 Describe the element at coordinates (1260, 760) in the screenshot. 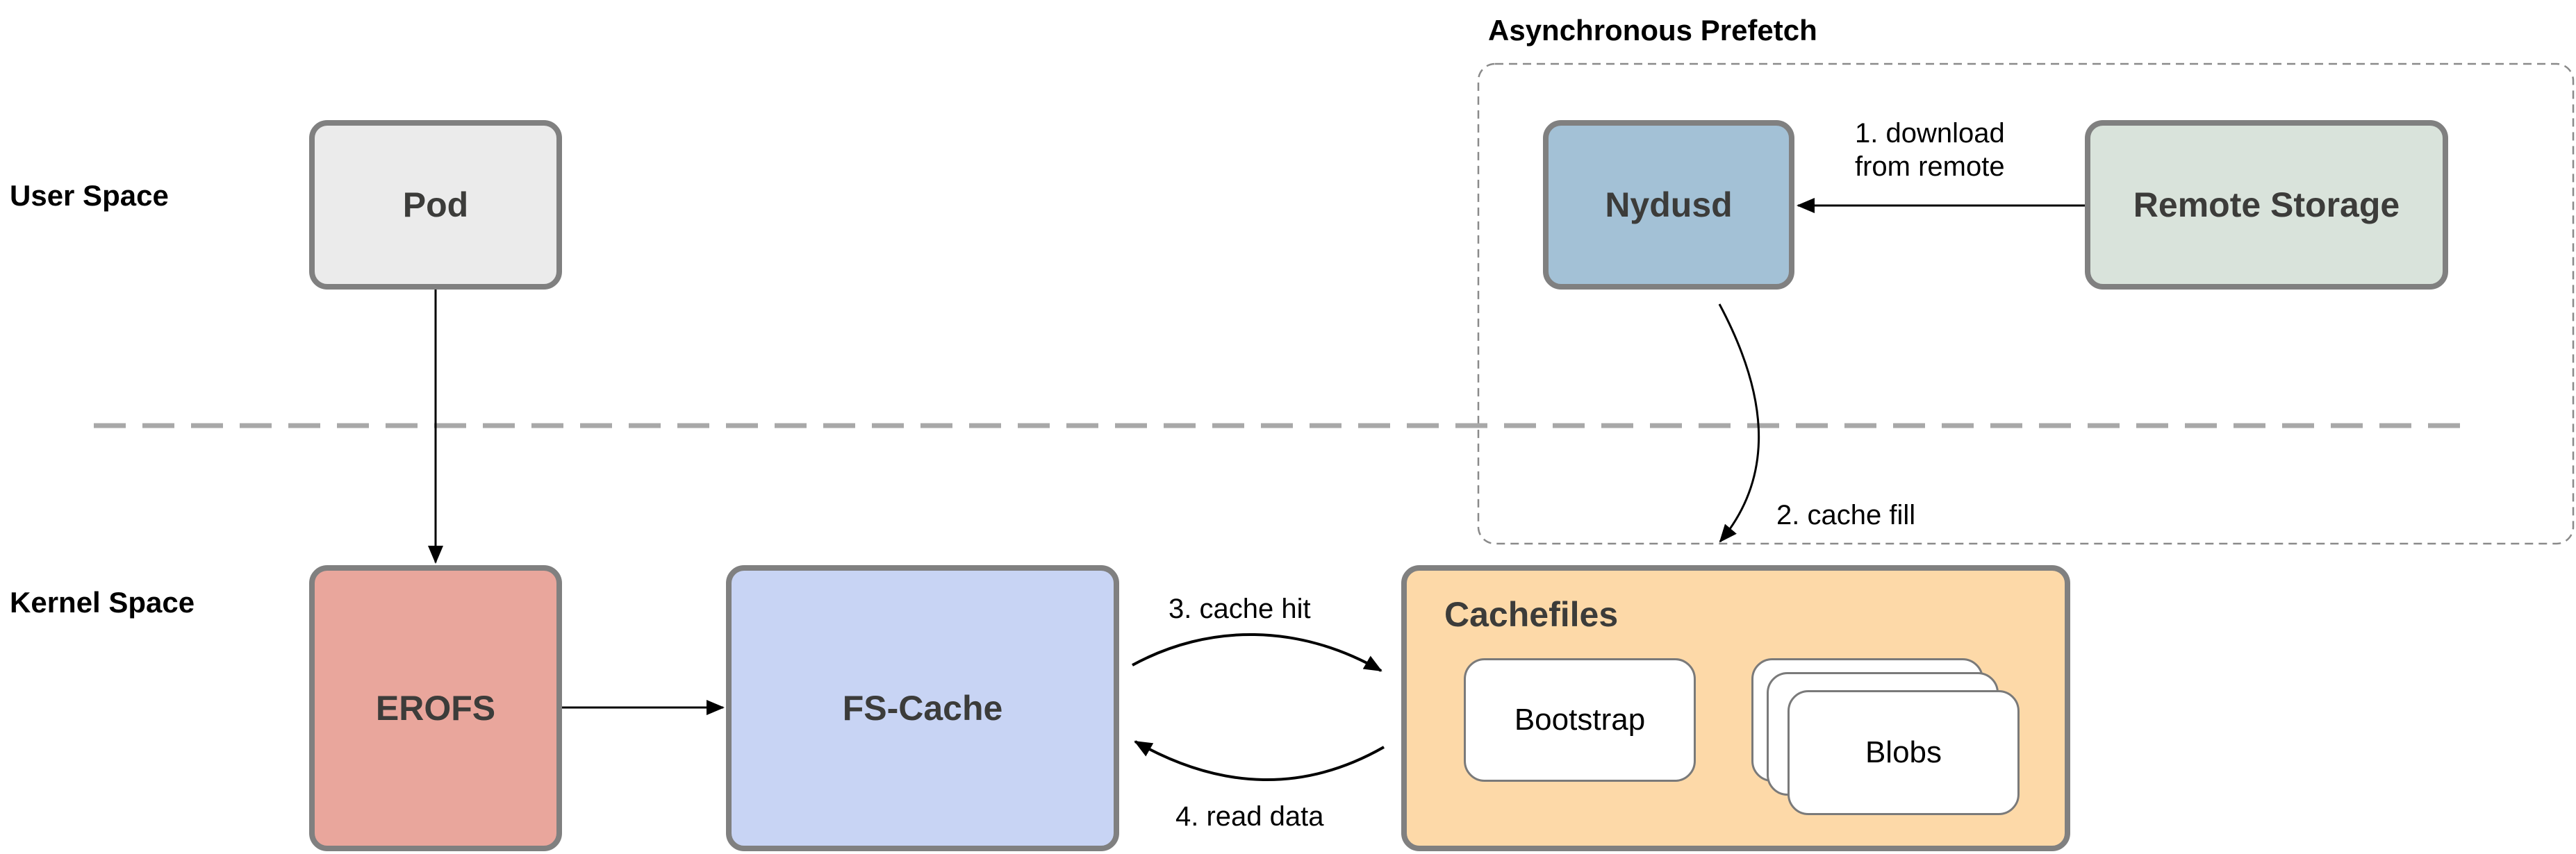

I see `read-data-arrow` at that location.